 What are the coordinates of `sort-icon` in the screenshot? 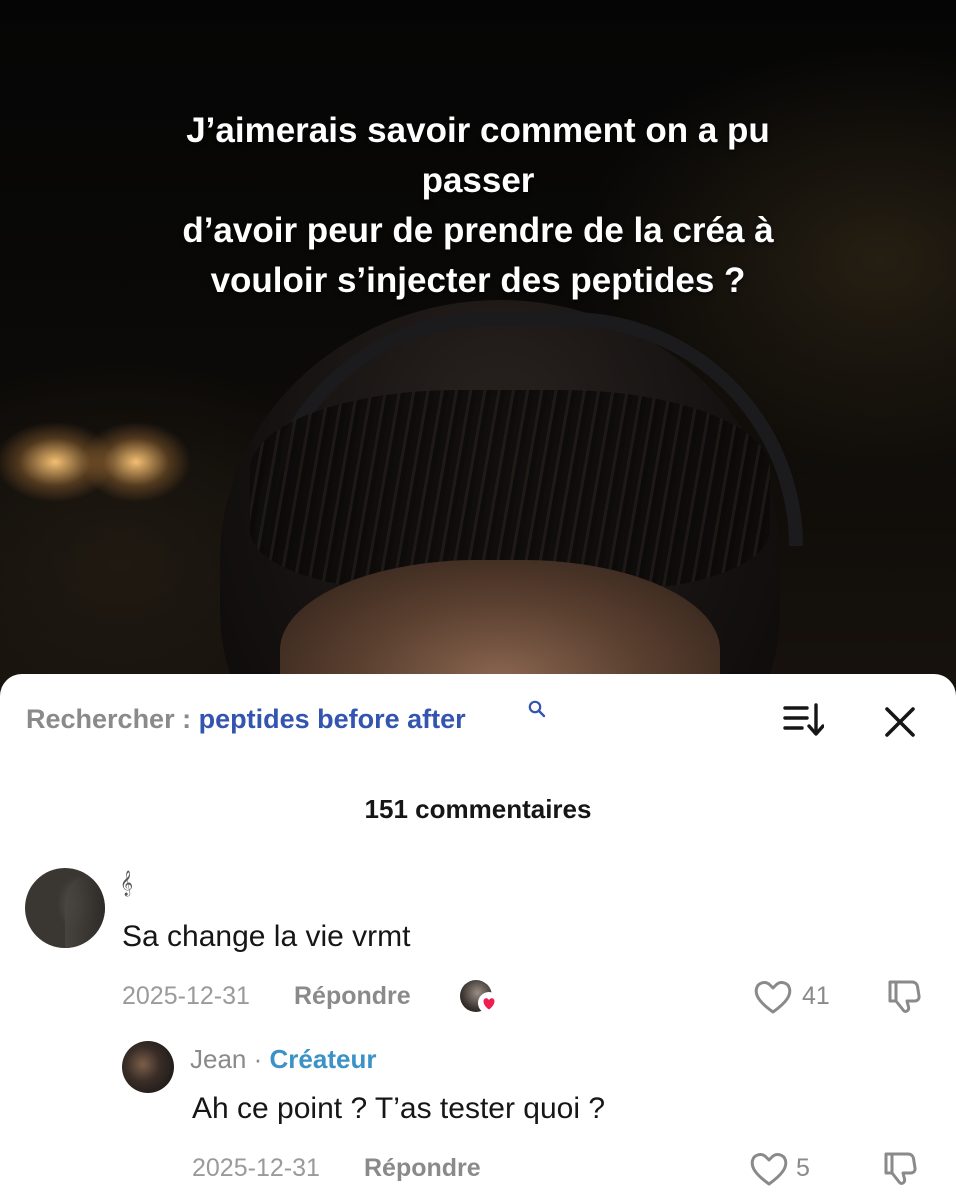 It's located at (803, 720).